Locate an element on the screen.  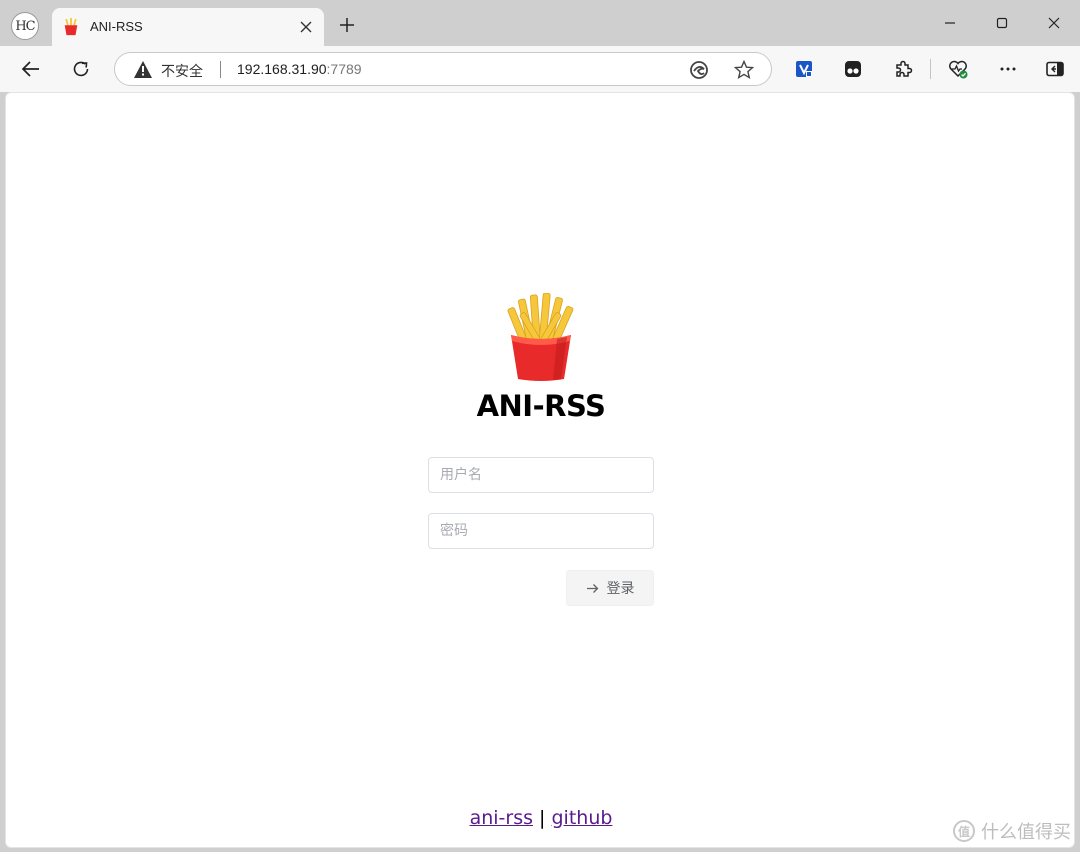
minimize-button is located at coordinates (950, 23).